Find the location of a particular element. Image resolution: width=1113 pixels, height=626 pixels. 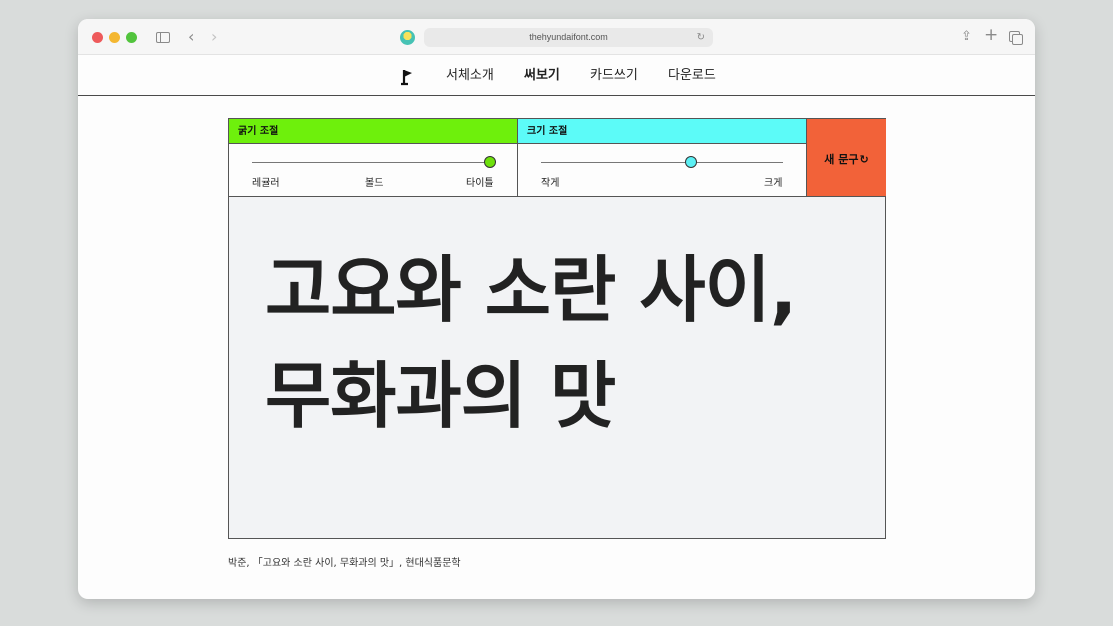

preview-line-2: 무화과의 맛 is located at coordinates (440, 396).